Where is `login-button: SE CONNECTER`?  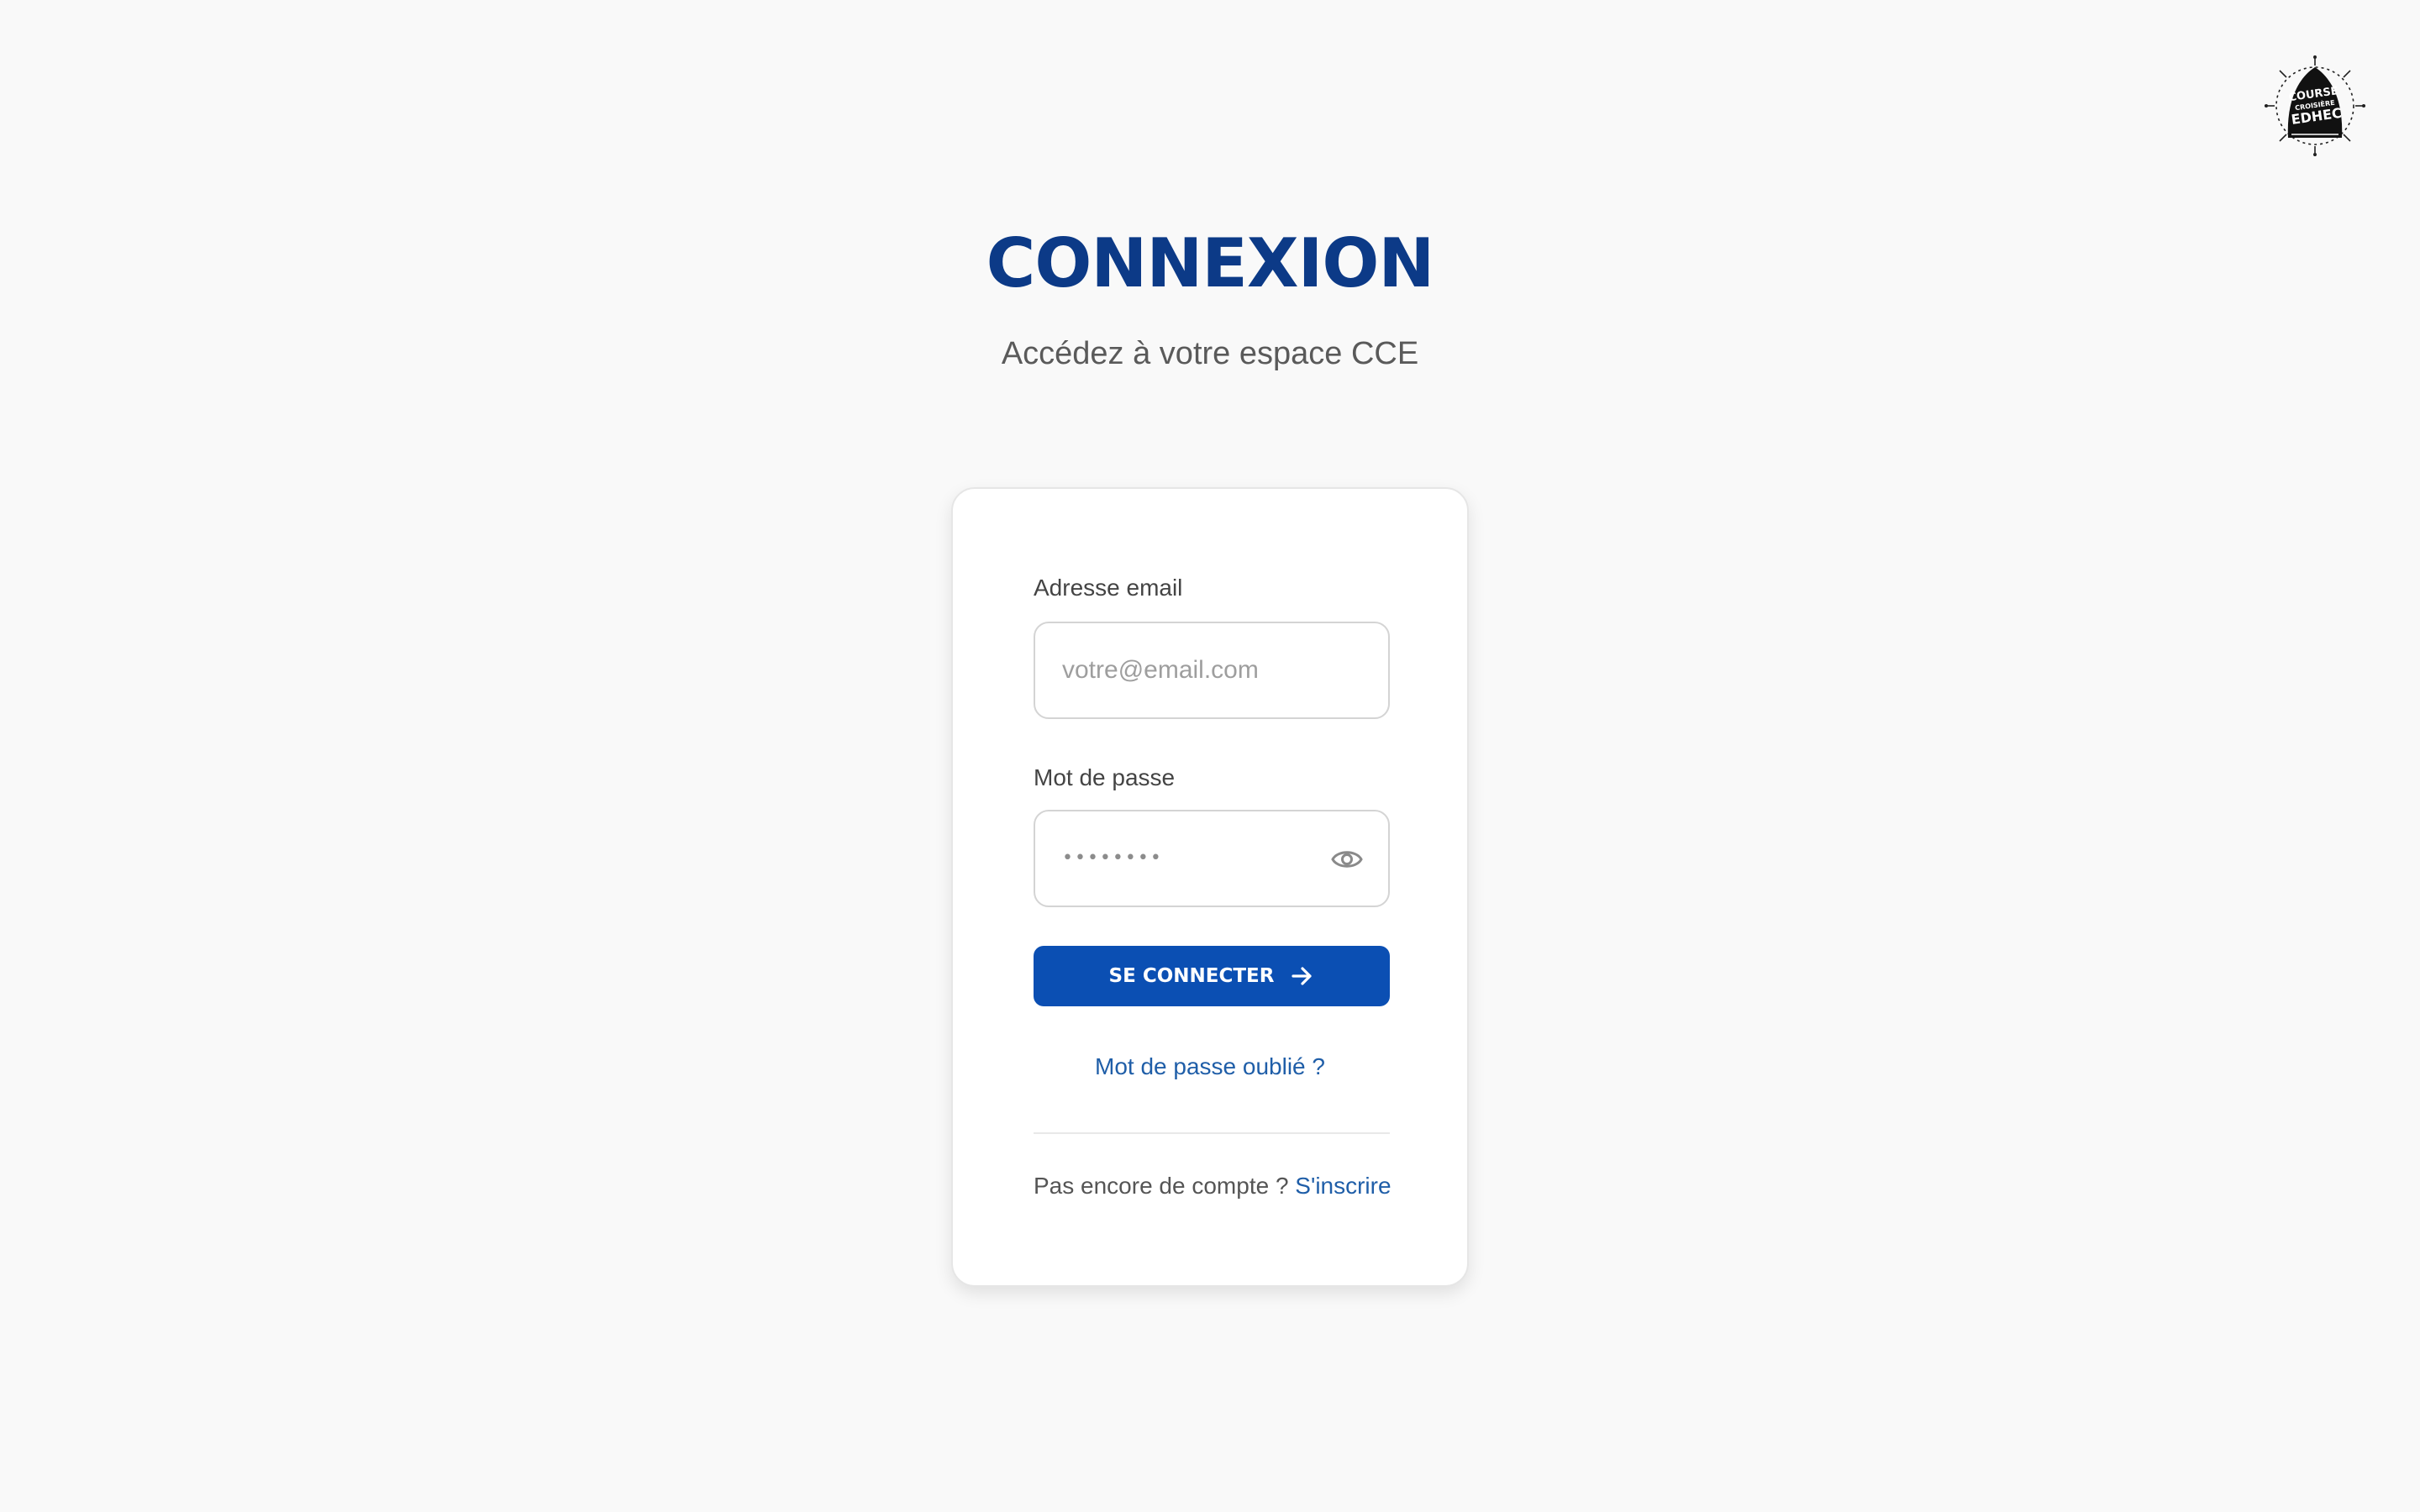 login-button: SE CONNECTER is located at coordinates (1212, 976).